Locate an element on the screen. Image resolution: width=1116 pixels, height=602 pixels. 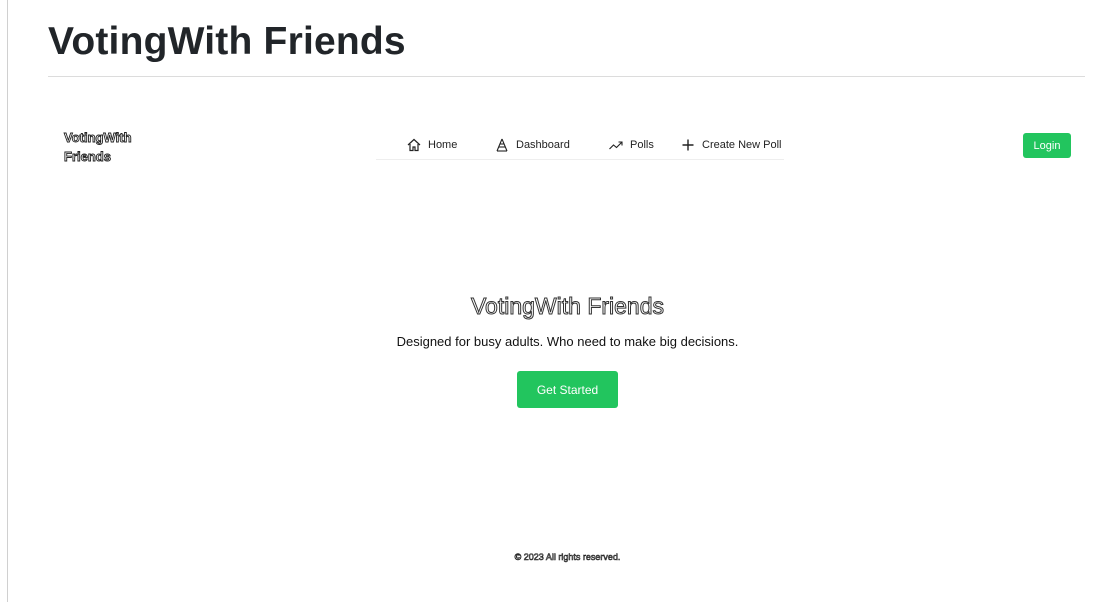
nav-item-home: Home is located at coordinates (431, 145).